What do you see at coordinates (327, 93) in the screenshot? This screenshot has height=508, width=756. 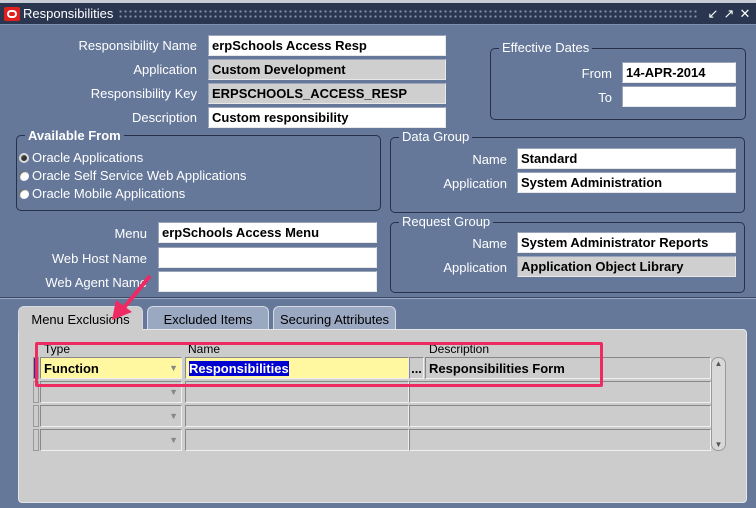 I see `responsibility-key-field: ERPSCHOOLS_ACCESS_RESP` at bounding box center [327, 93].